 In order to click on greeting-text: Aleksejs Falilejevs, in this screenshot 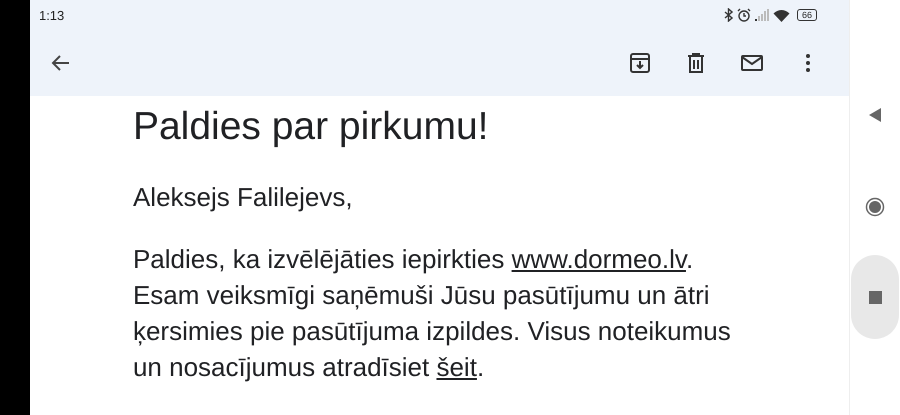, I will do `click(243, 197)`.